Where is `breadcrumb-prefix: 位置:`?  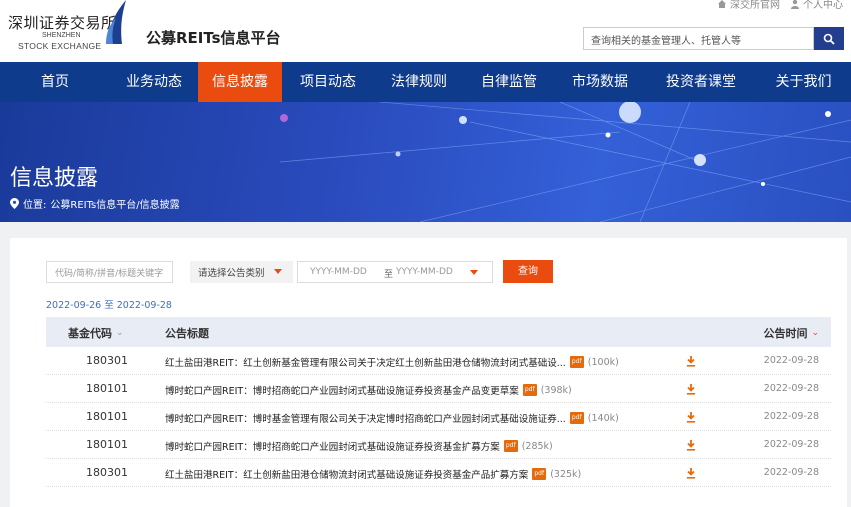 breadcrumb-prefix: 位置: is located at coordinates (35, 205).